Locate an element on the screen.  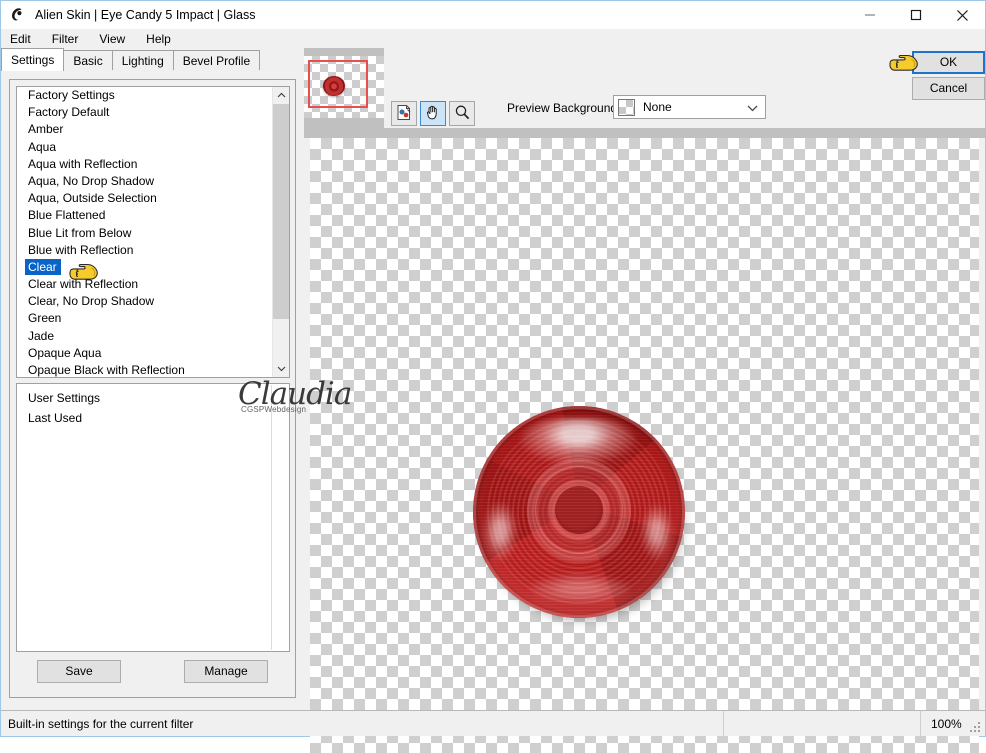
factory-list-scrollbar is located at coordinates (280, 232).